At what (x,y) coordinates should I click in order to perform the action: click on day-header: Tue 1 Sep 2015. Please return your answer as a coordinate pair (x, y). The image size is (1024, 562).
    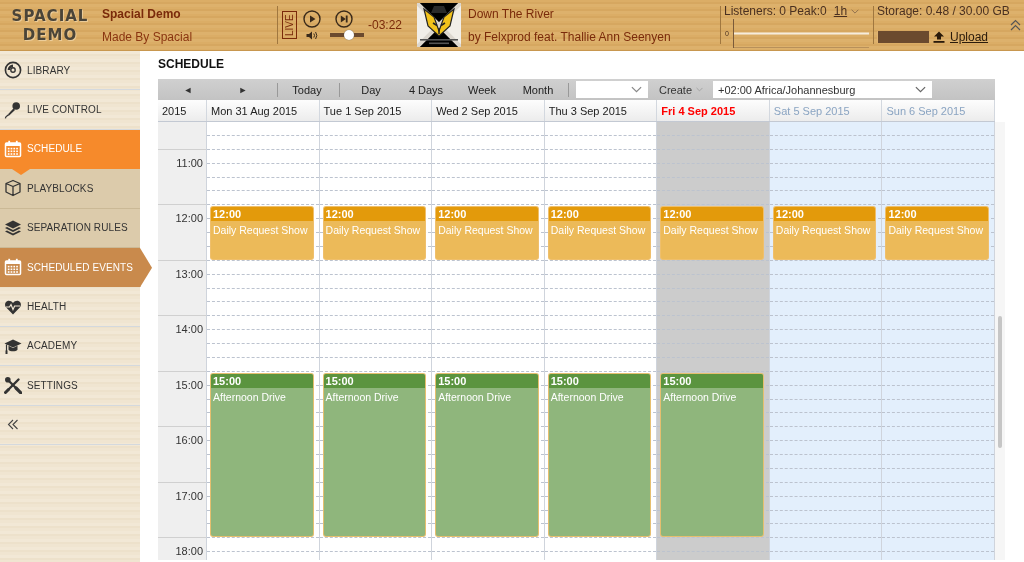
    Looking at the image, I should click on (376, 110).